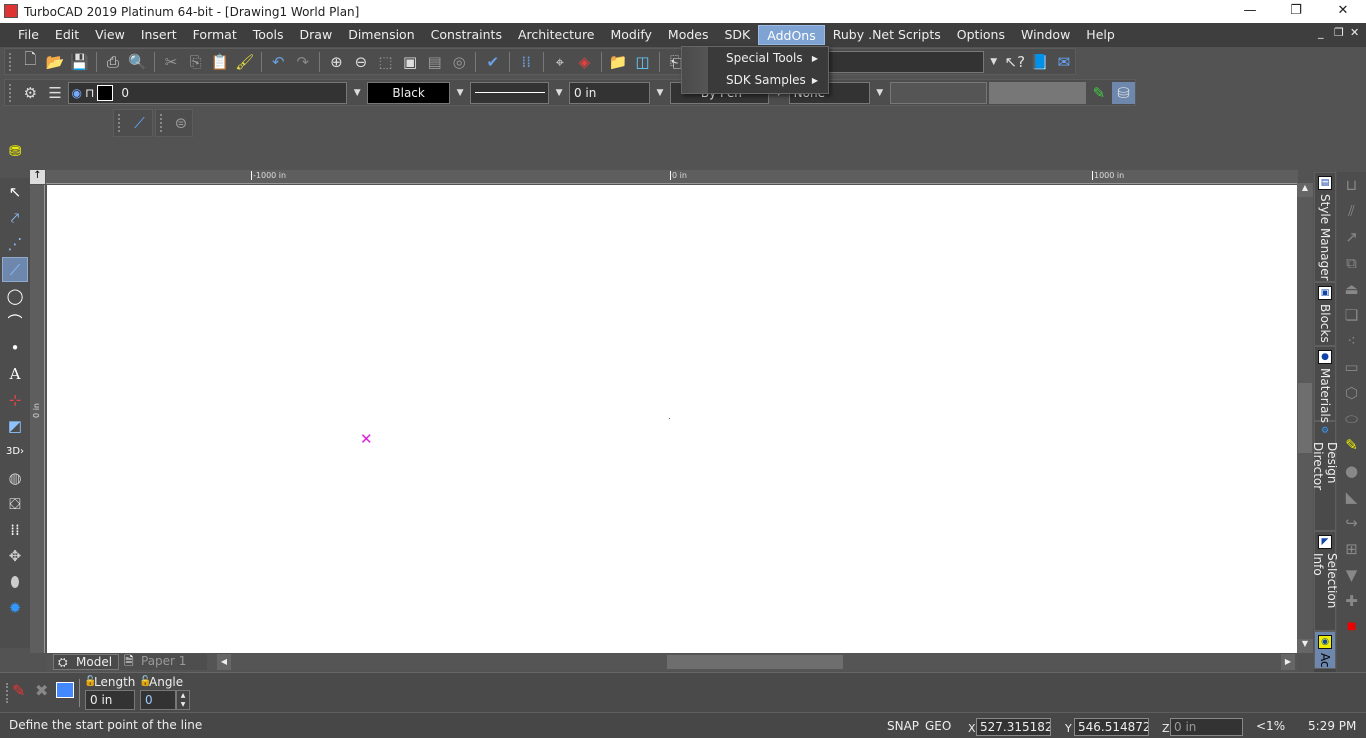 The width and height of the screenshot is (1366, 738). I want to click on cylinder-icon: ⬭, so click(1351, 419).